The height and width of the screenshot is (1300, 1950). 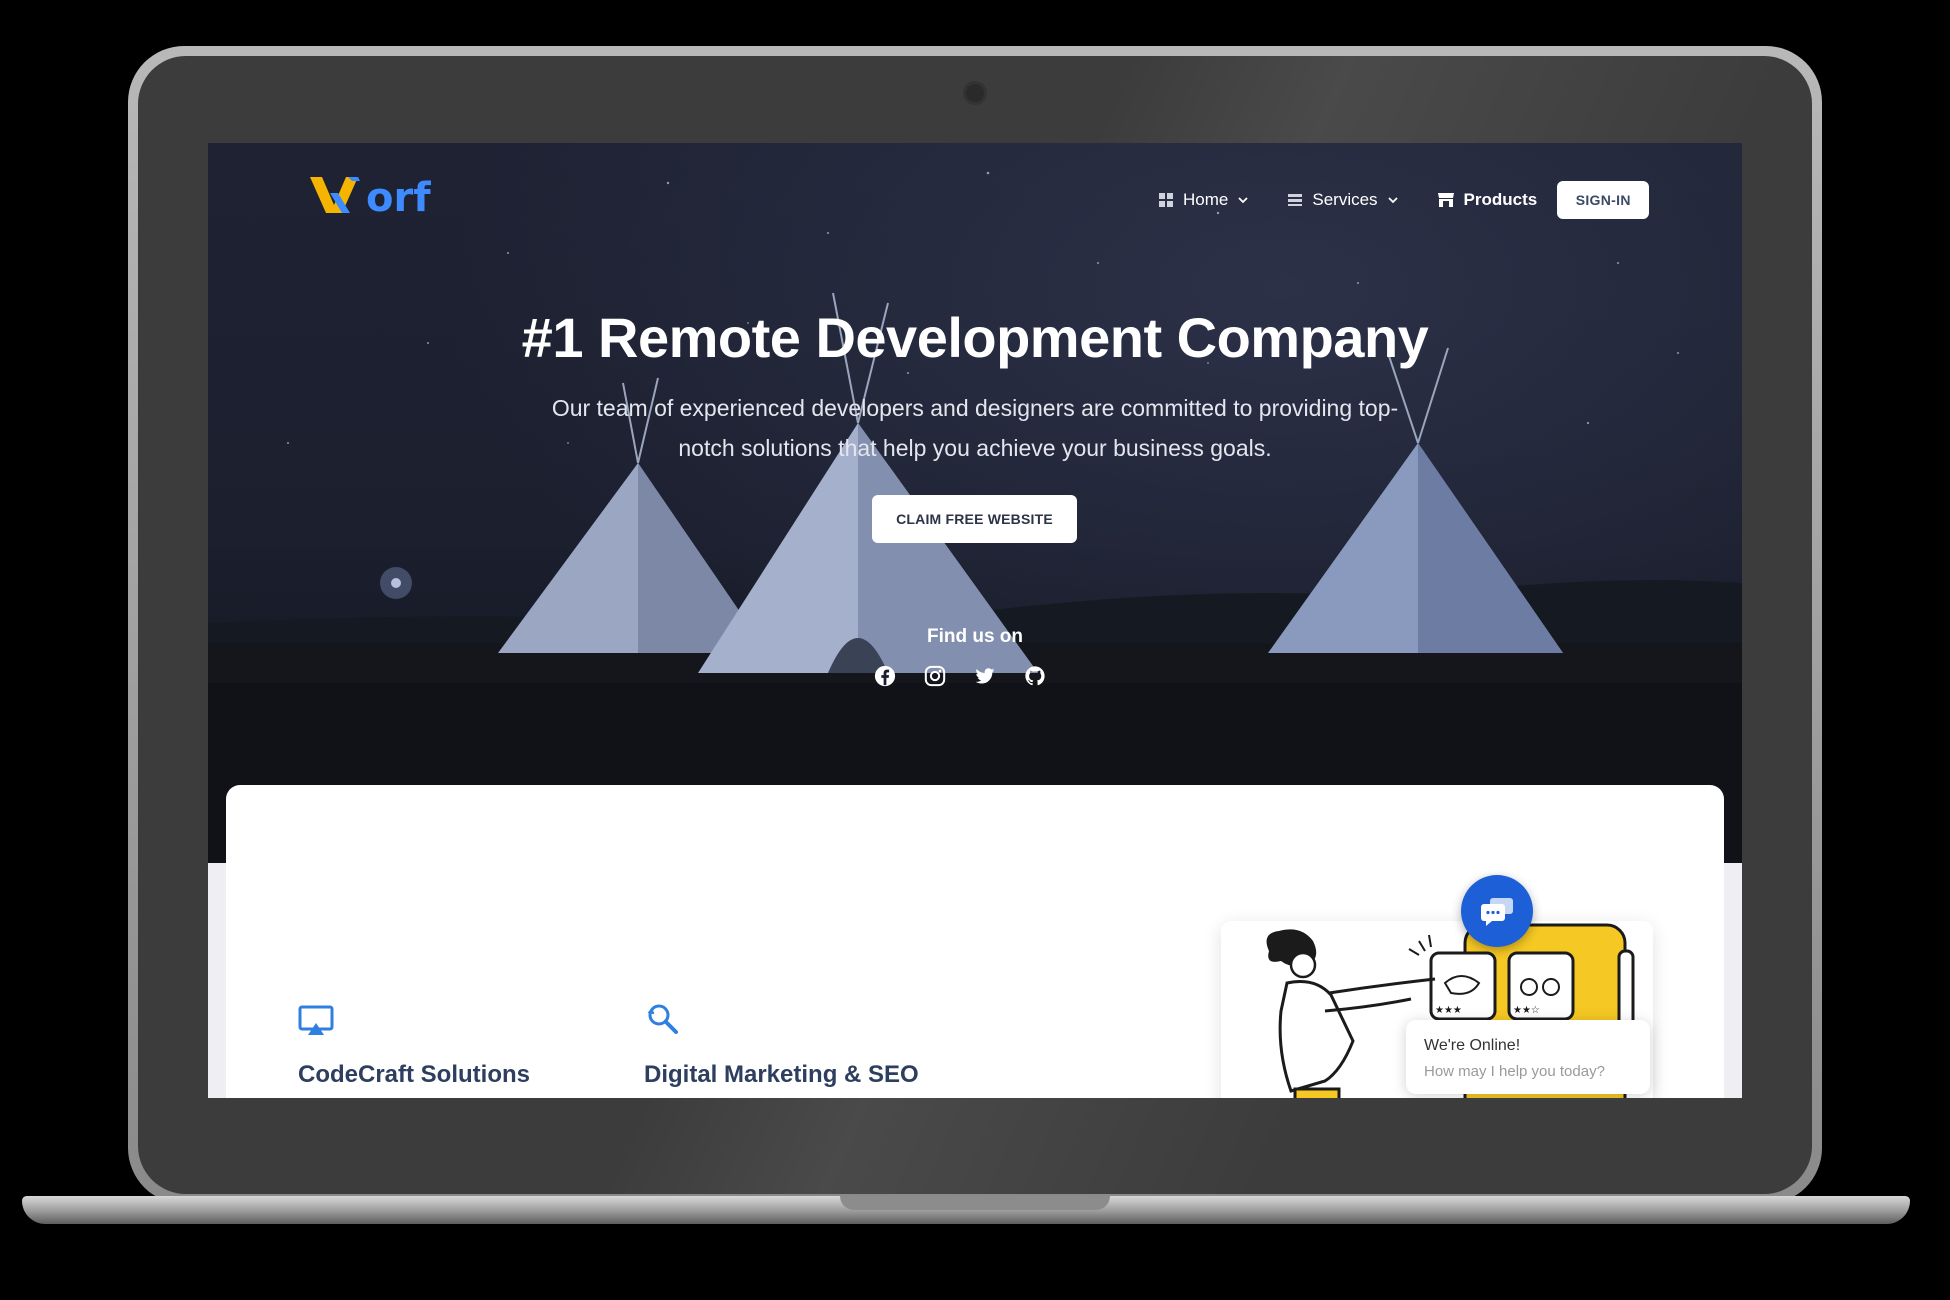 I want to click on twitter-icon, so click(x=985, y=676).